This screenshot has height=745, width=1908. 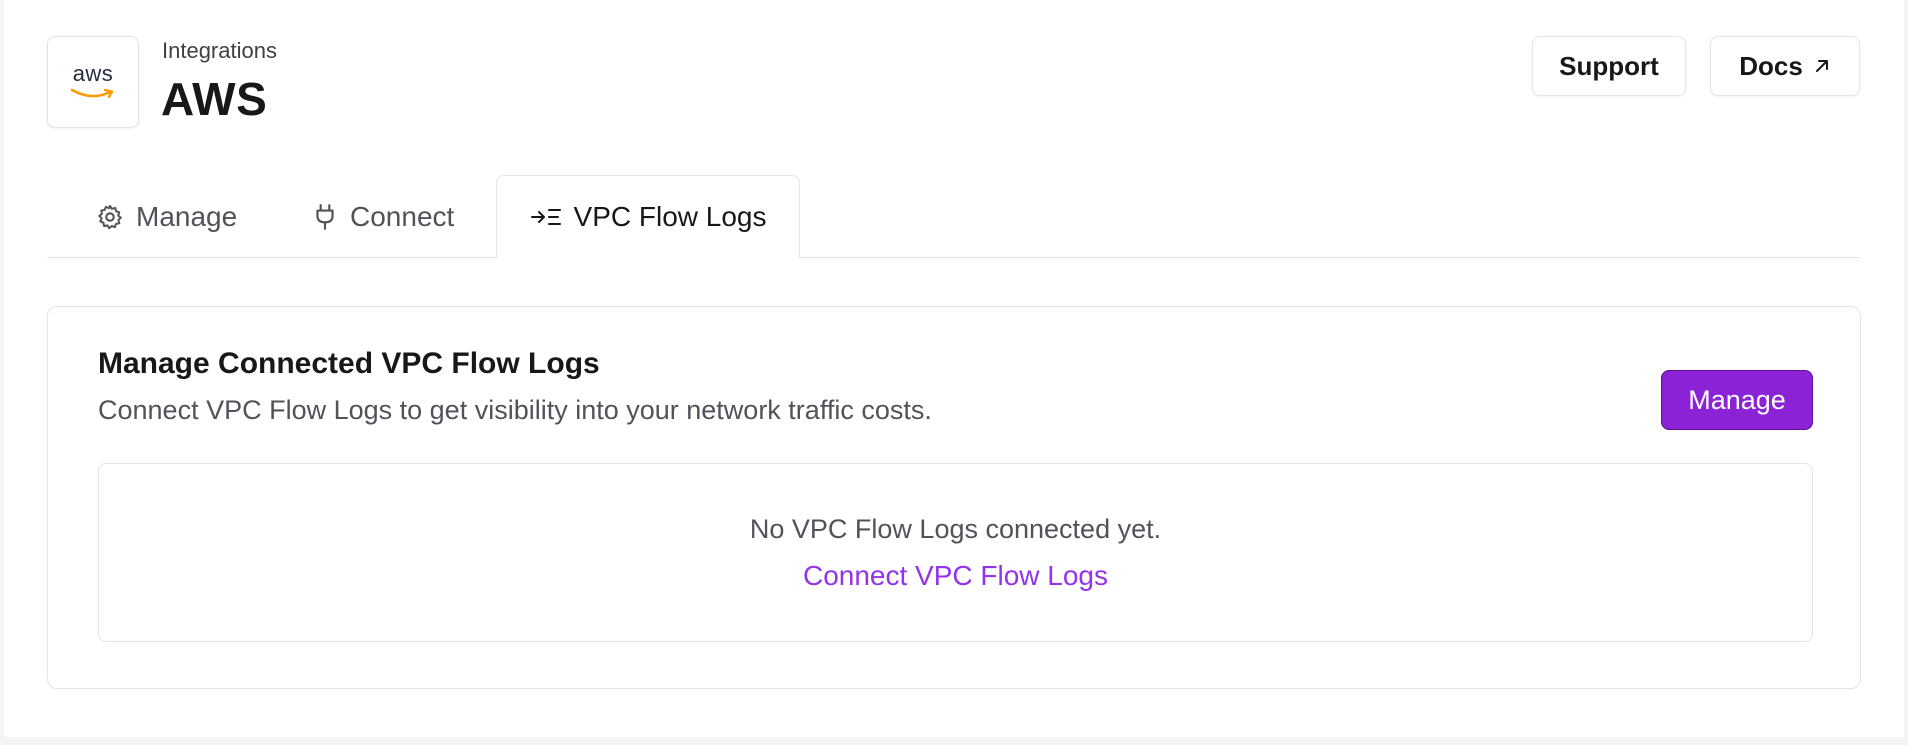 I want to click on arrow-up-right-icon, so click(x=1822, y=66).